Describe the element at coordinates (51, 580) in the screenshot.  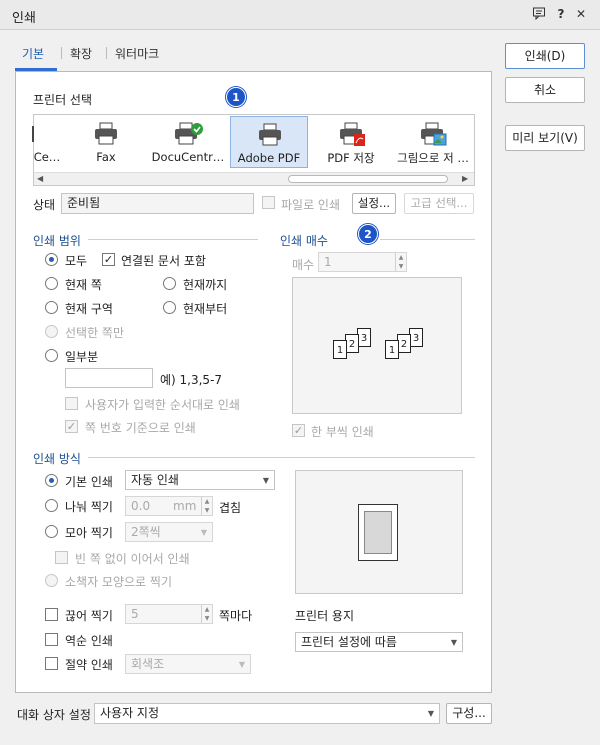
I see `booklet-radio` at that location.